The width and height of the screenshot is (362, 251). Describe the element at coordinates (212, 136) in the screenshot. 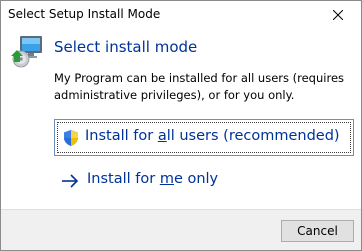

I see `install-all-users-label: Install for all users (recommended)` at that location.